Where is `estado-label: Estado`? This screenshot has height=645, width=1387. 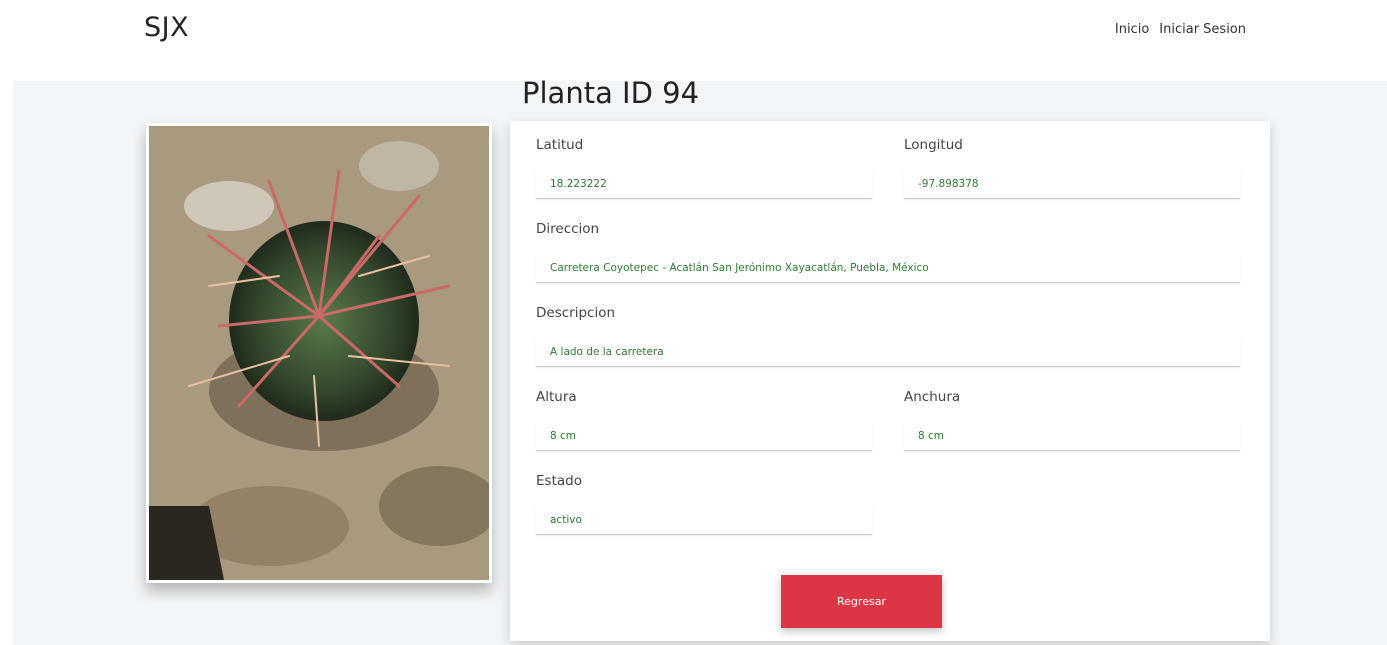 estado-label: Estado is located at coordinates (559, 481).